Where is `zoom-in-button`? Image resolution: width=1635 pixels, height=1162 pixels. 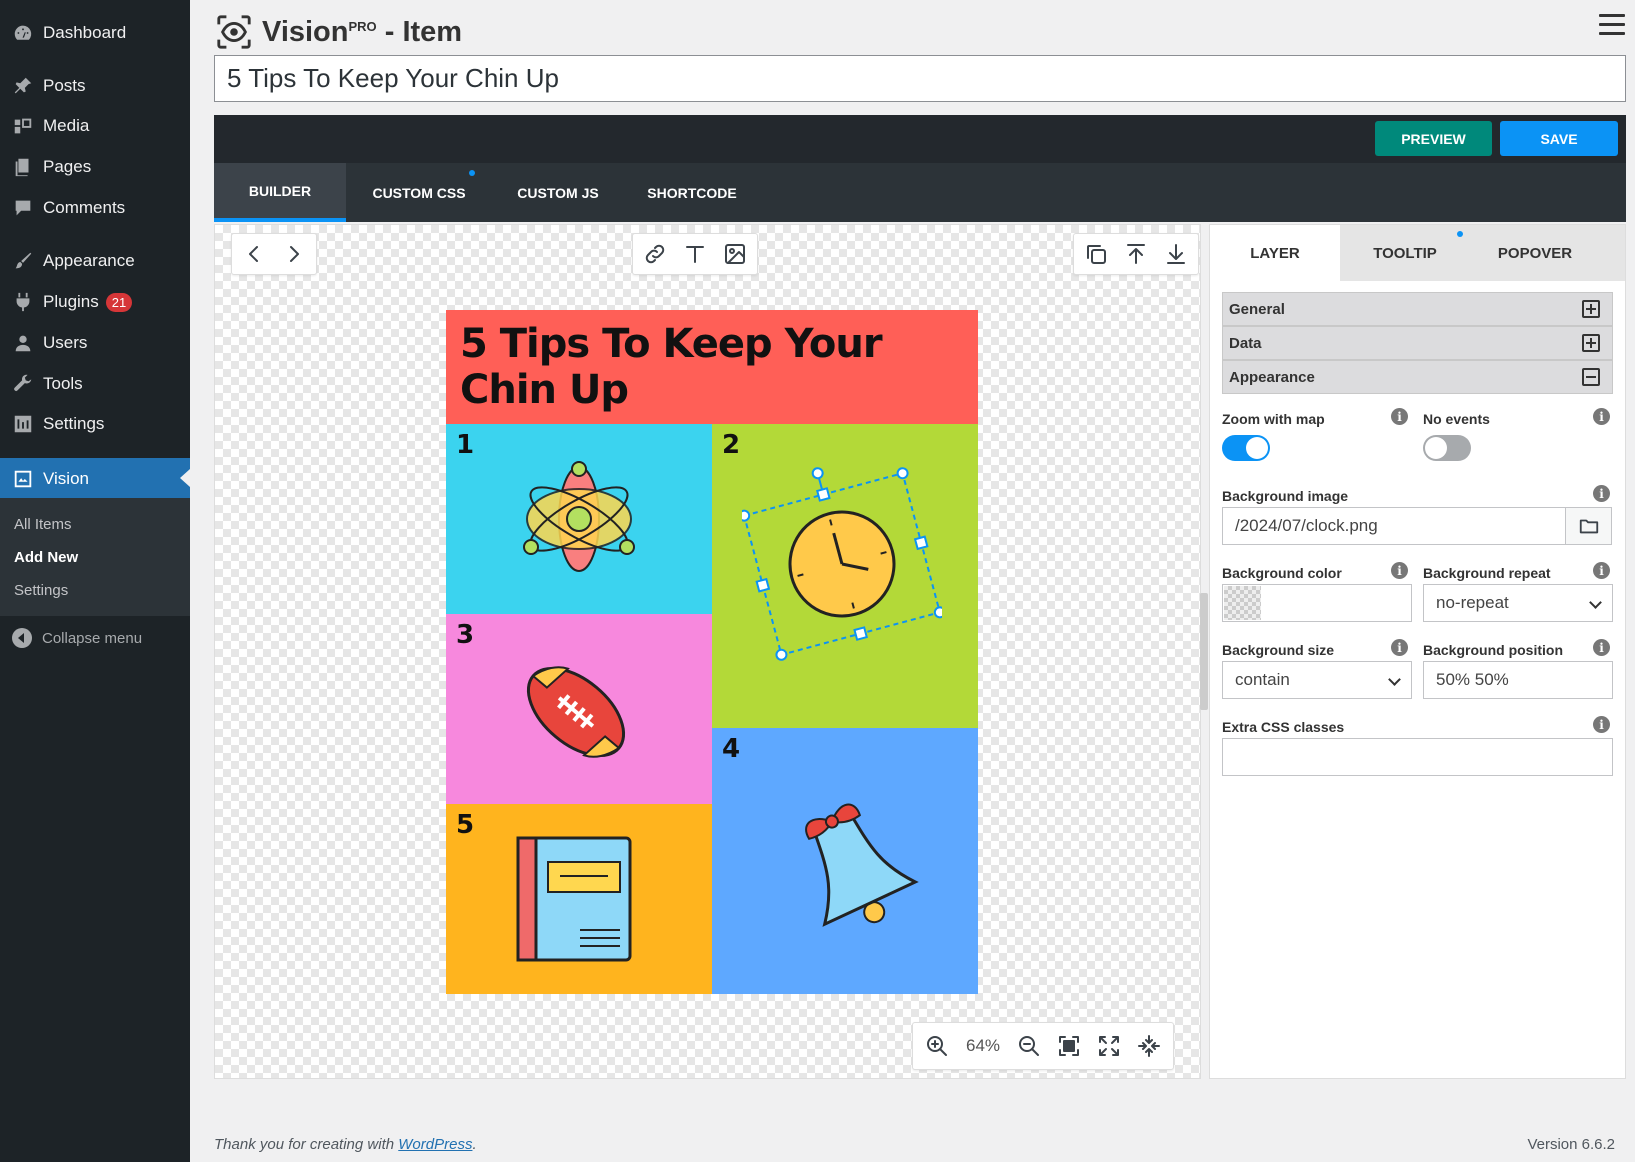
zoom-in-button is located at coordinates (937, 1046).